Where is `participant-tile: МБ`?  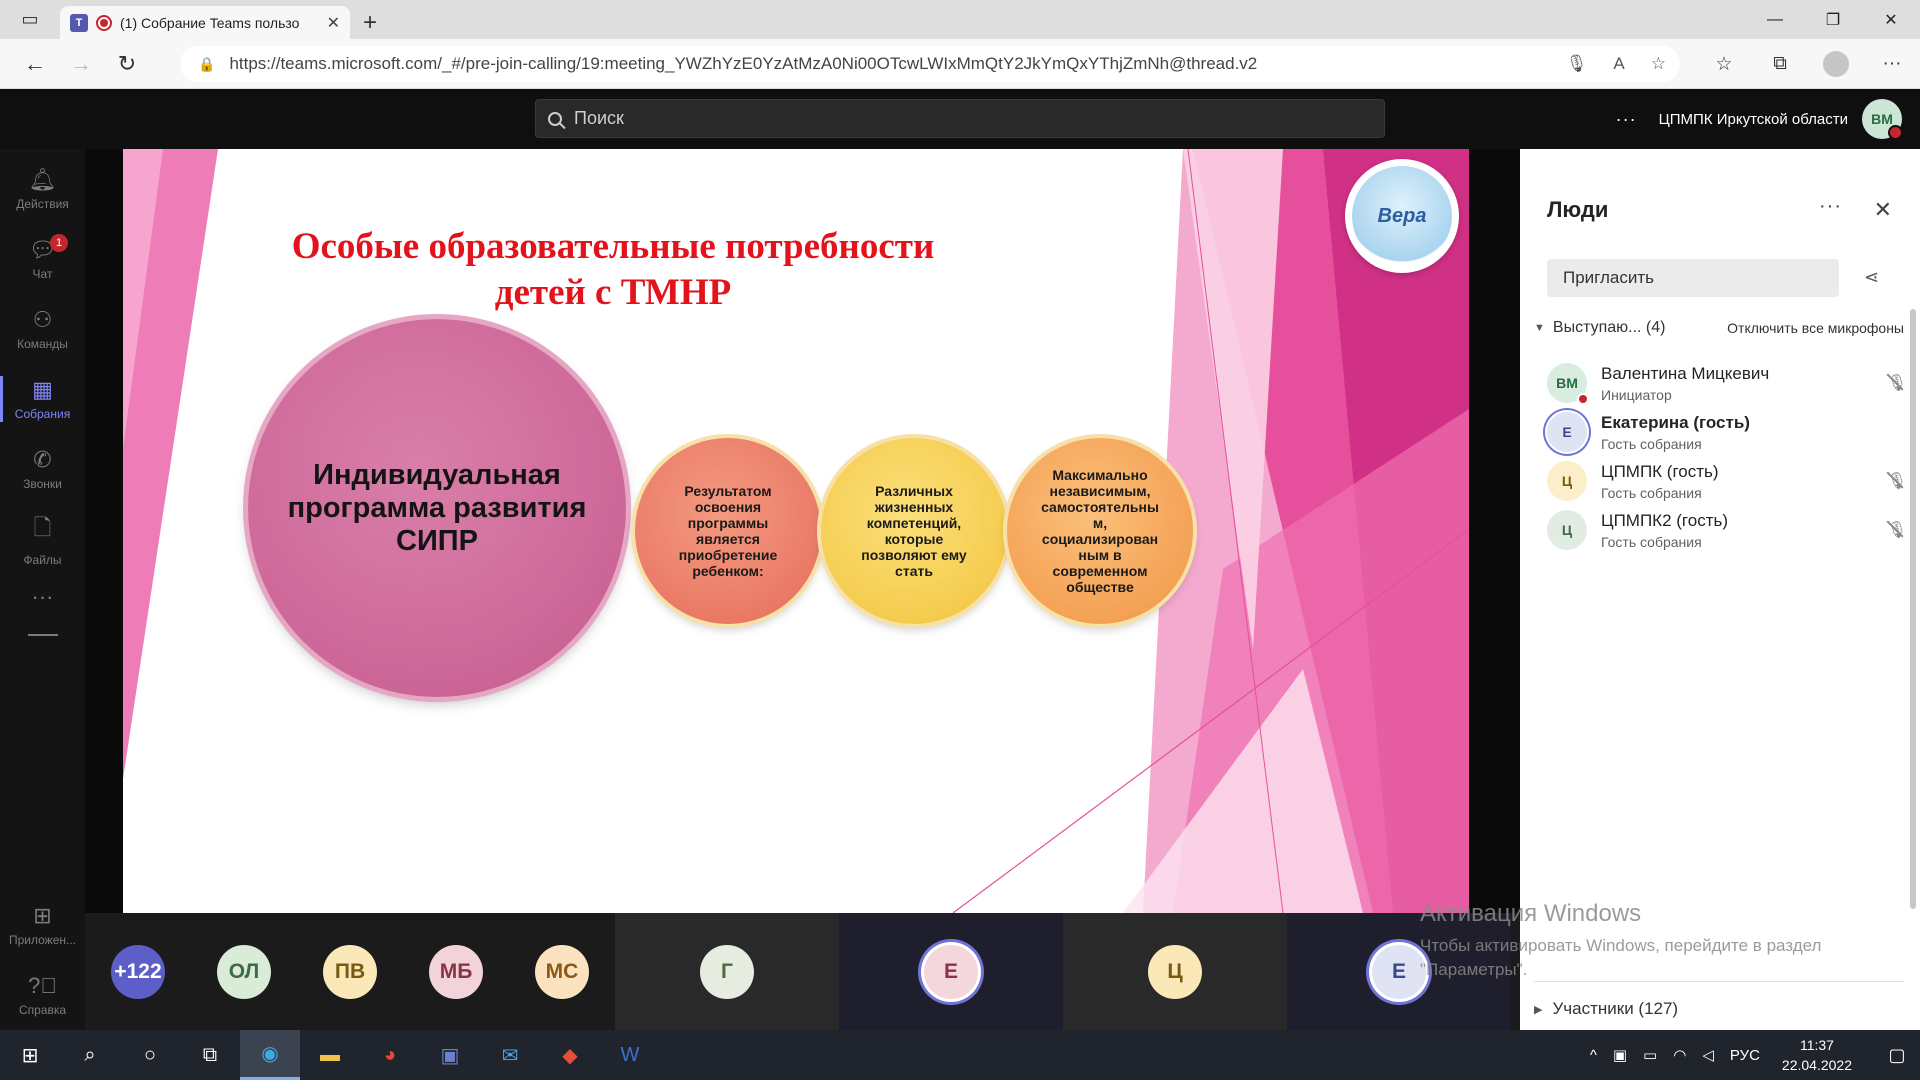
participant-tile: МБ is located at coordinates (456, 971).